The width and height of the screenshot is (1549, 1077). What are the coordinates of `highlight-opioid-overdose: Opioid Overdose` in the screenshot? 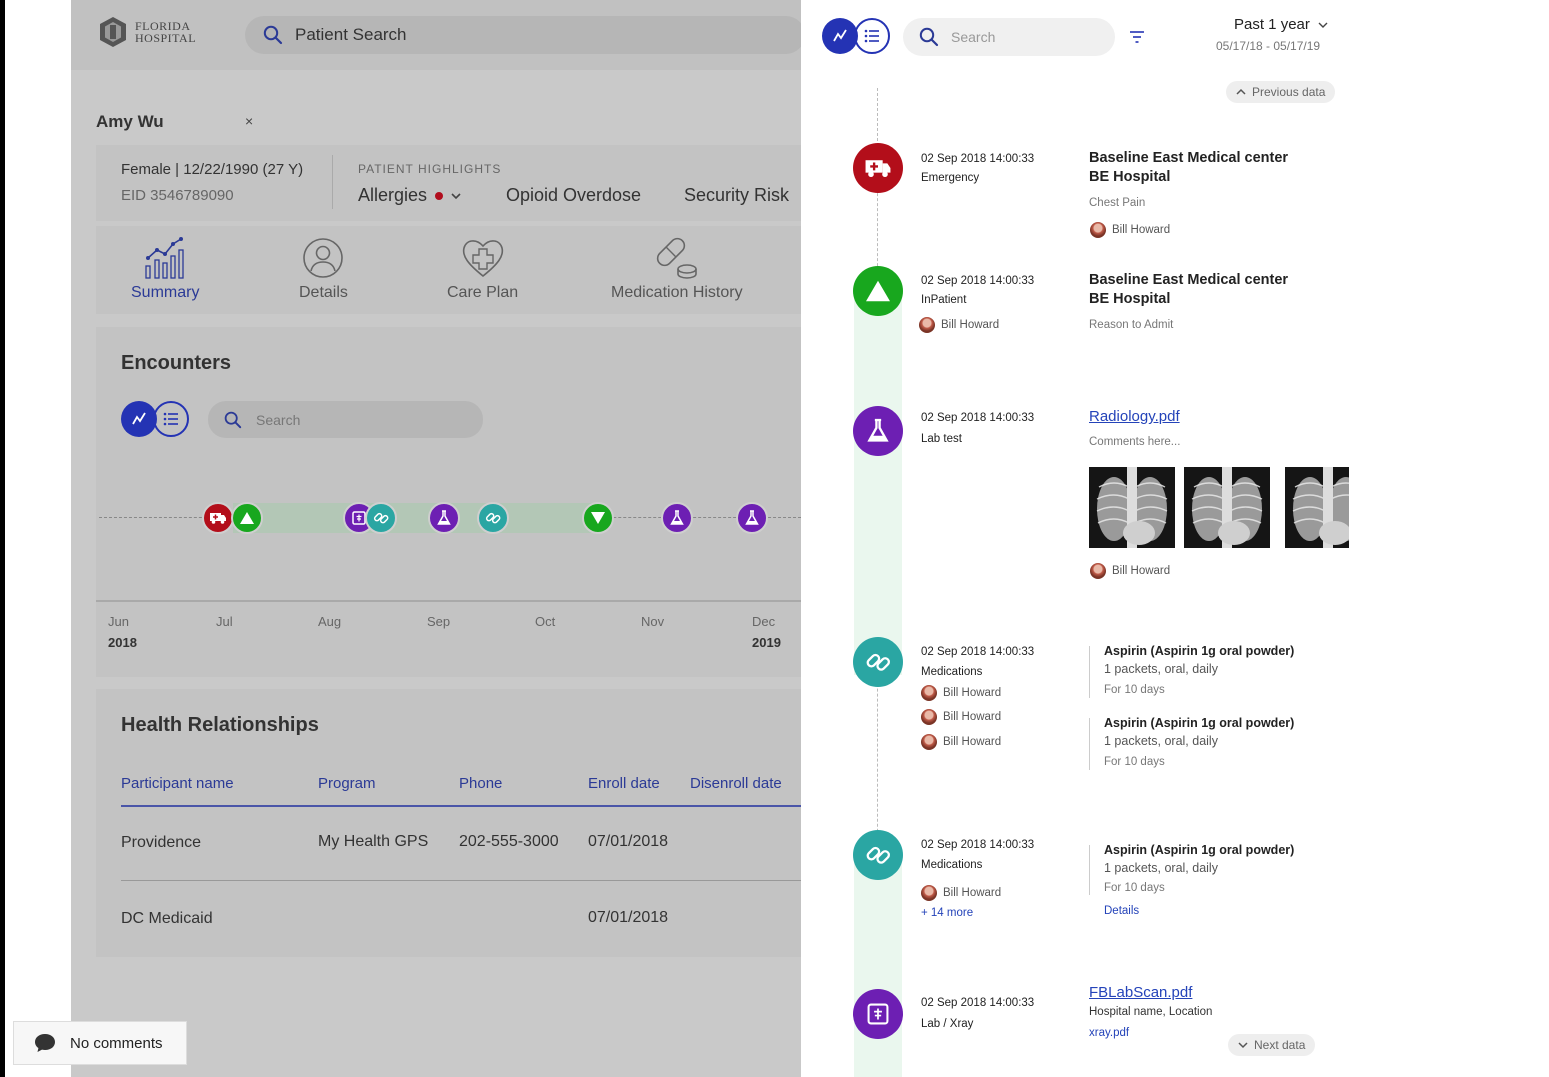 It's located at (573, 195).